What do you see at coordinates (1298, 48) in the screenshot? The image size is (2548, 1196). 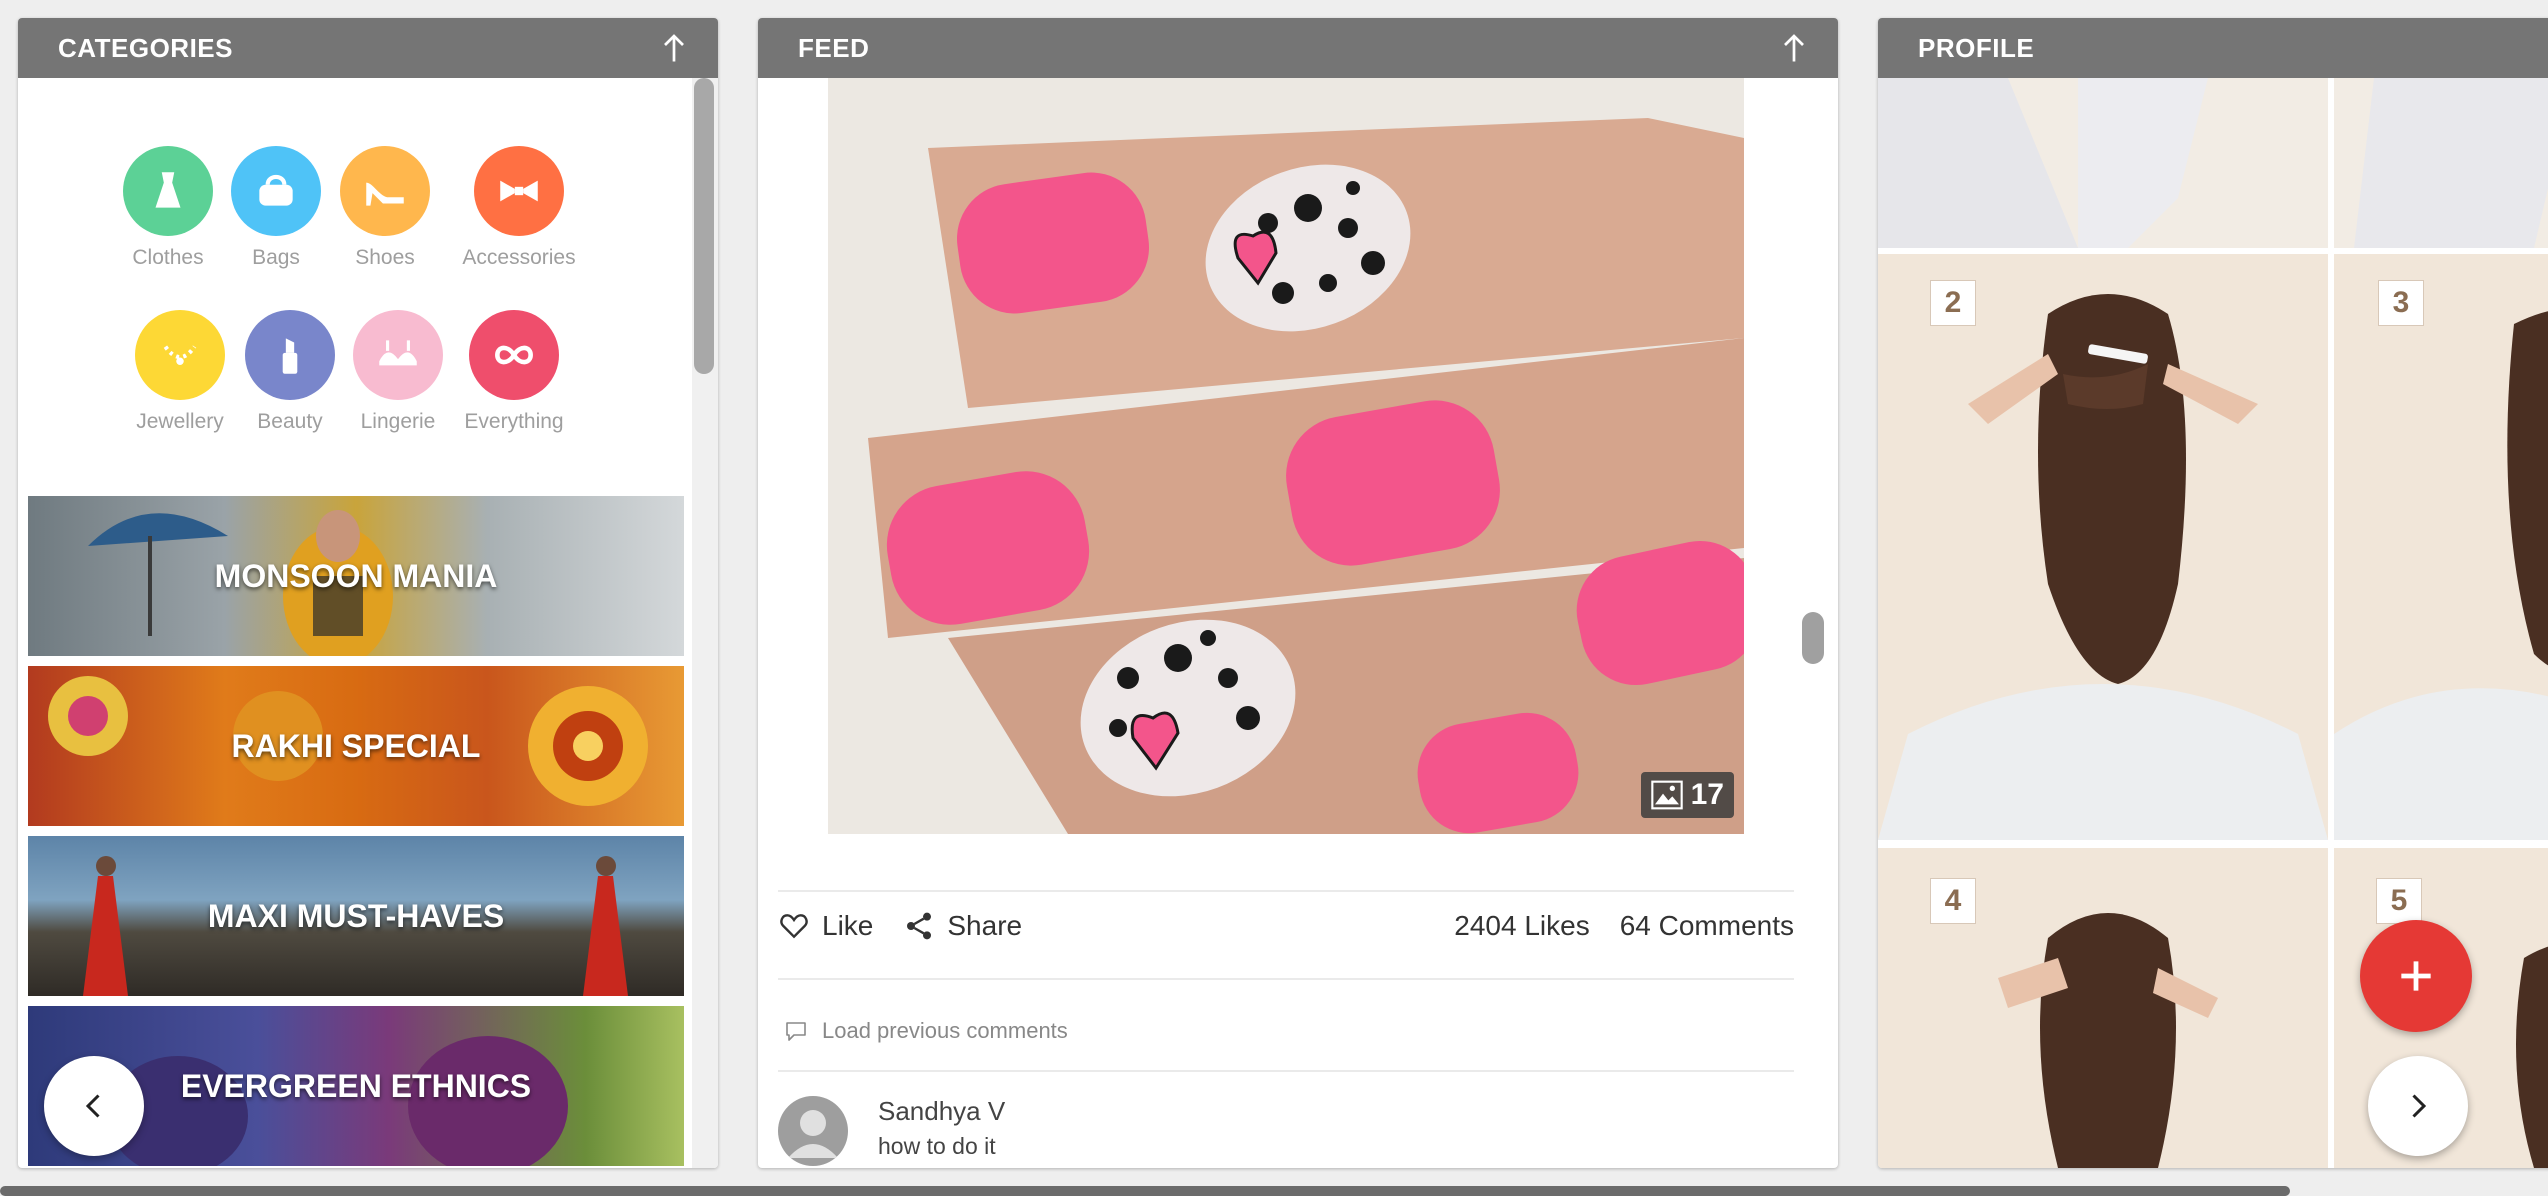 I see `feed-header: FEED` at bounding box center [1298, 48].